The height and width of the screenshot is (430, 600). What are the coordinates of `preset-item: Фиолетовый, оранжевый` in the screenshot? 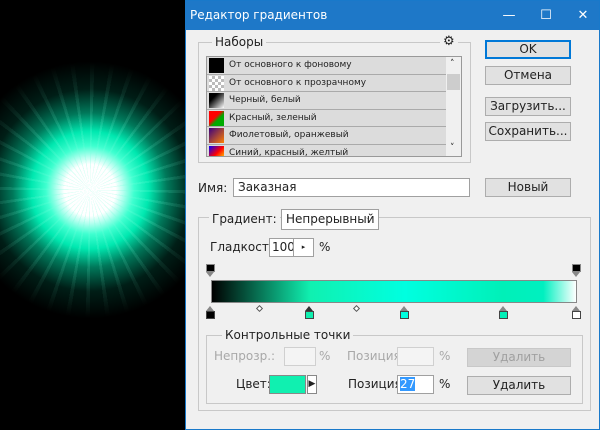 It's located at (327, 136).